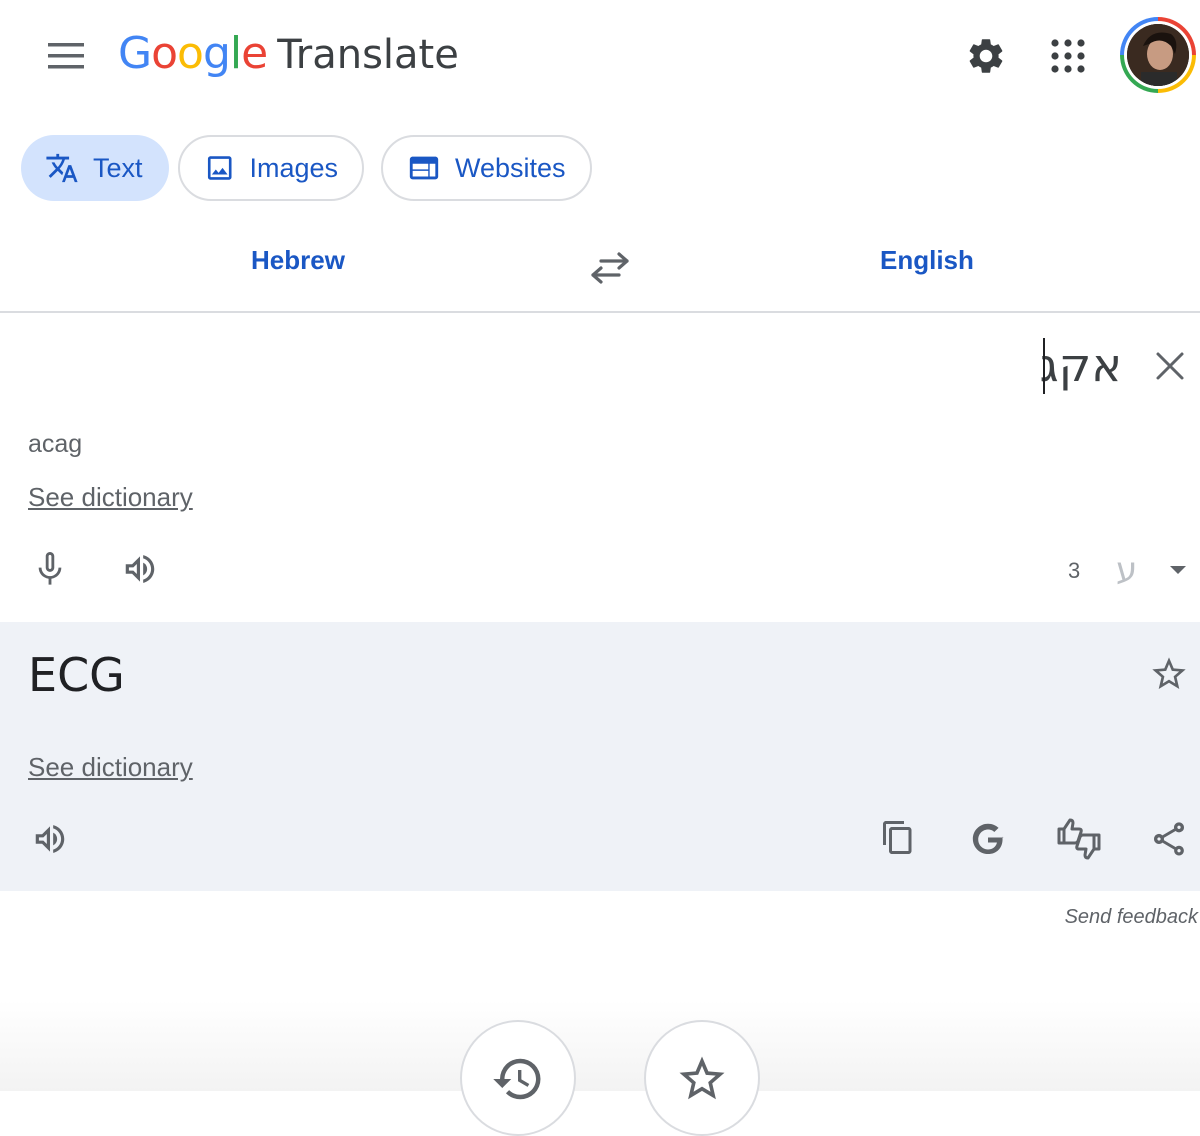 Image resolution: width=1200 pixels, height=1136 pixels. Describe the element at coordinates (1081, 365) in the screenshot. I see `source-text-input: אקג` at that location.